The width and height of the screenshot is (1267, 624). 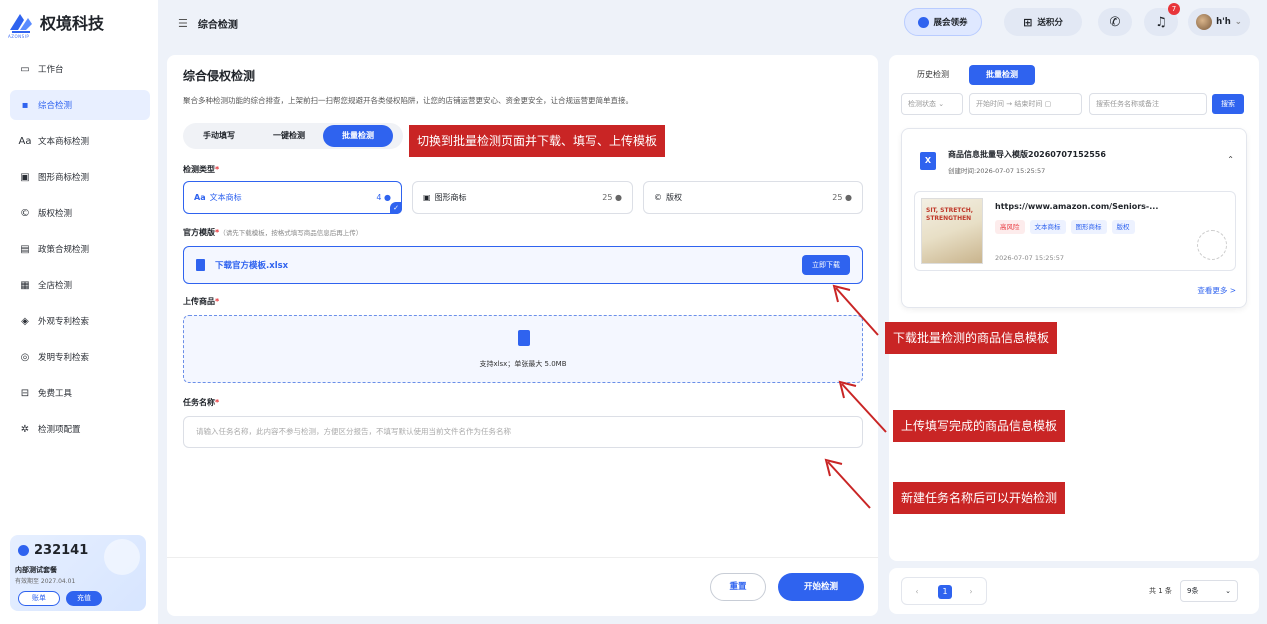 I want to click on cube-icon: ◈, so click(x=25, y=321).